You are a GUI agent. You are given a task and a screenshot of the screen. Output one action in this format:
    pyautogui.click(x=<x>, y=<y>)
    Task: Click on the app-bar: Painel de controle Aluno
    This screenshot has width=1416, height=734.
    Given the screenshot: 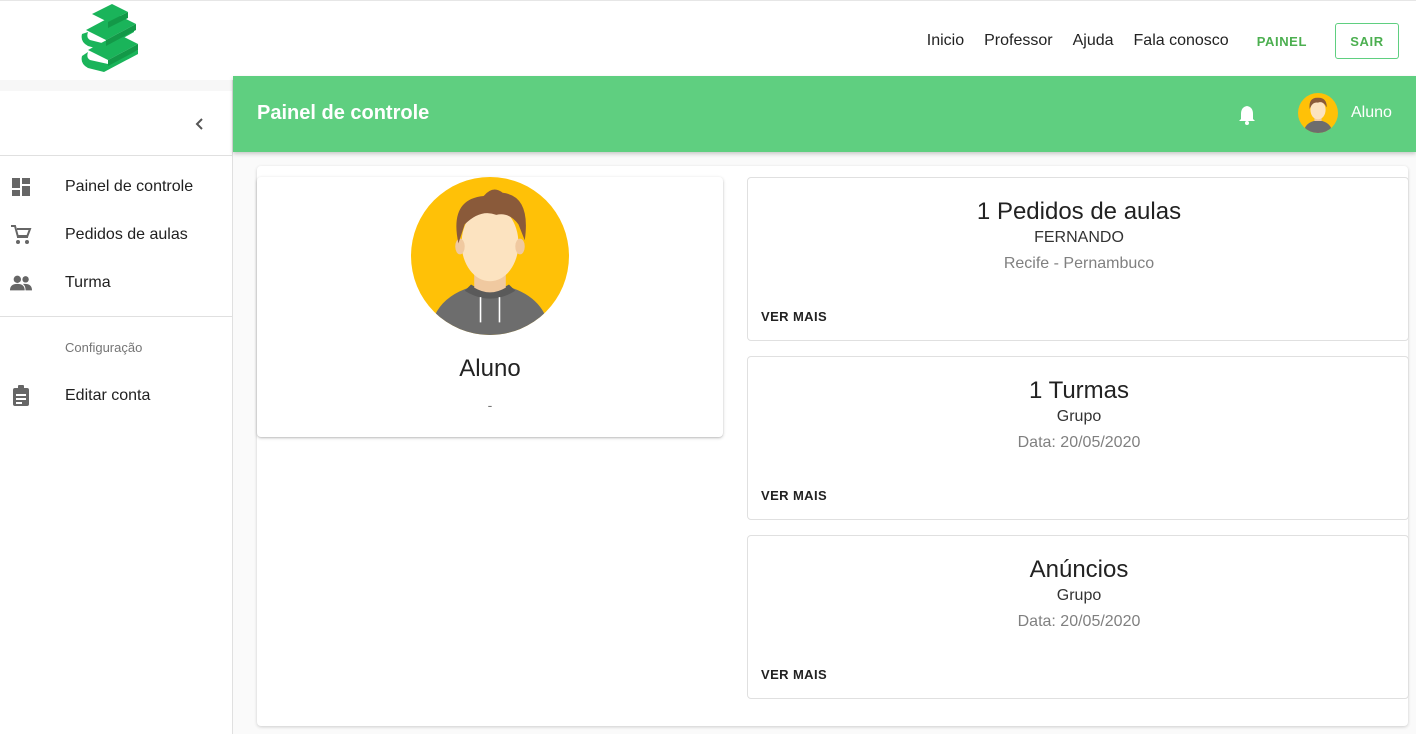 What is the action you would take?
    pyautogui.click(x=824, y=114)
    